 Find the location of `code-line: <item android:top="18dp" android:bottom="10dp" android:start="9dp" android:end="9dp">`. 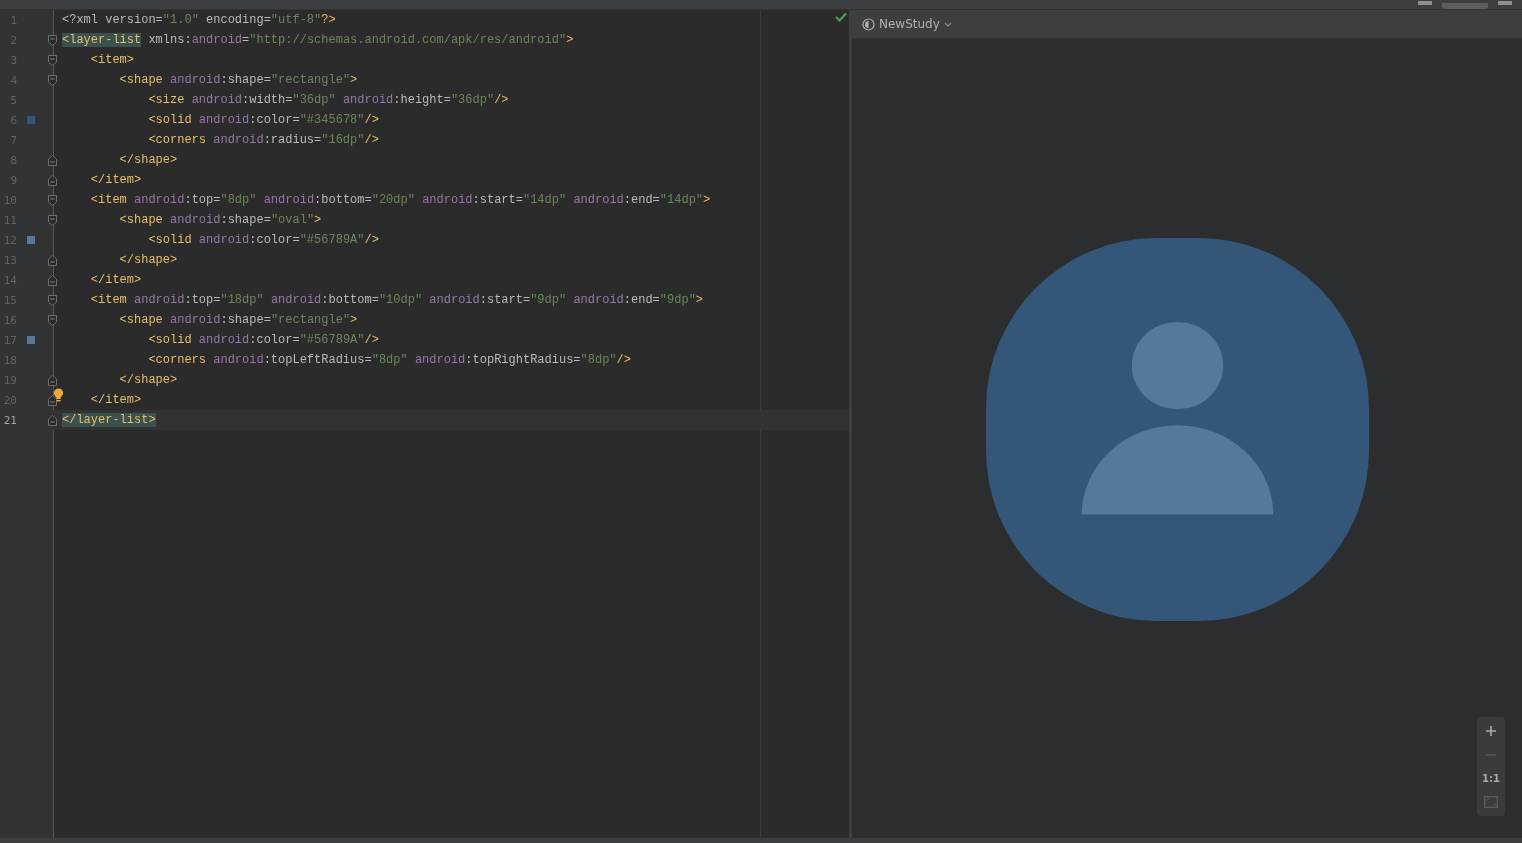

code-line: <item android:top="18dp" android:bottom="10dp" android:start="9dp" android:end="9dp"> is located at coordinates (396, 300).